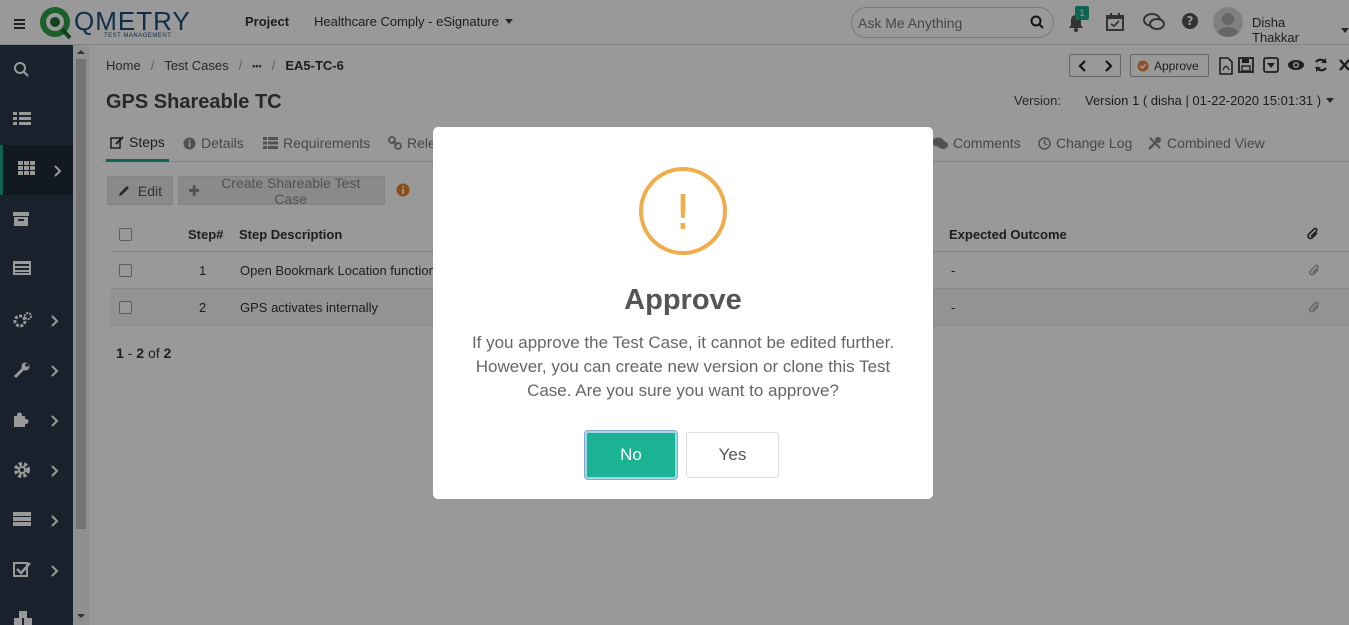  Describe the element at coordinates (631, 455) in the screenshot. I see `no-button: No` at that location.